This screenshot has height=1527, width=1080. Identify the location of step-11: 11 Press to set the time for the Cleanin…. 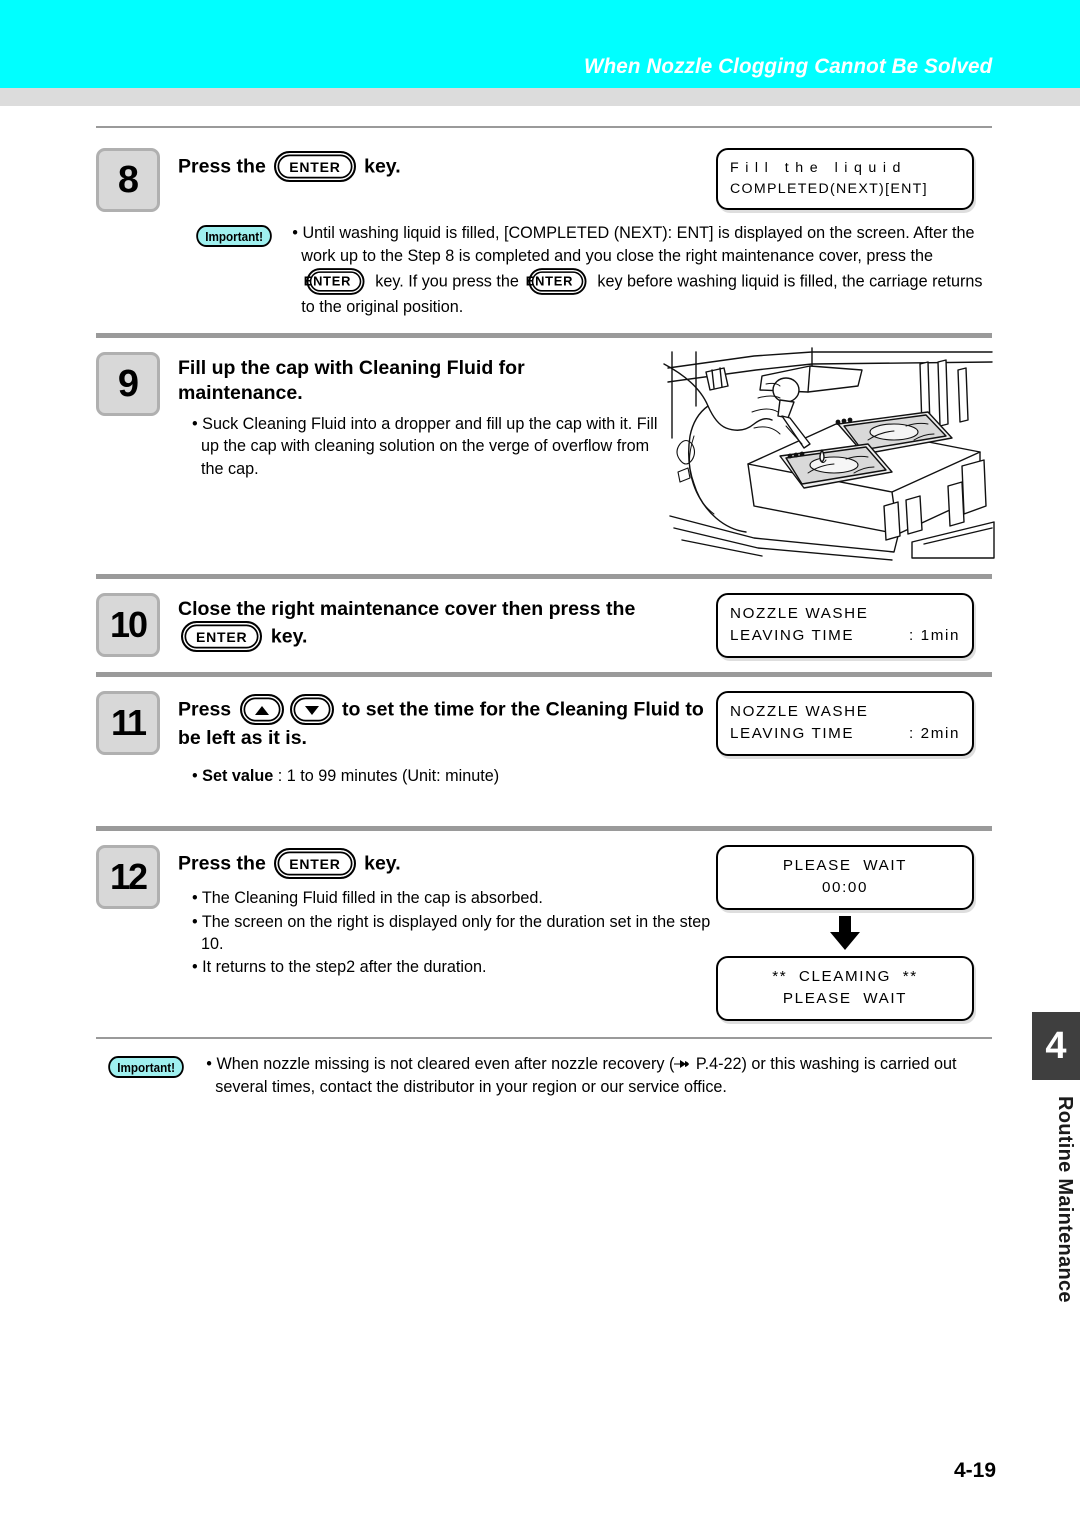
(544, 739).